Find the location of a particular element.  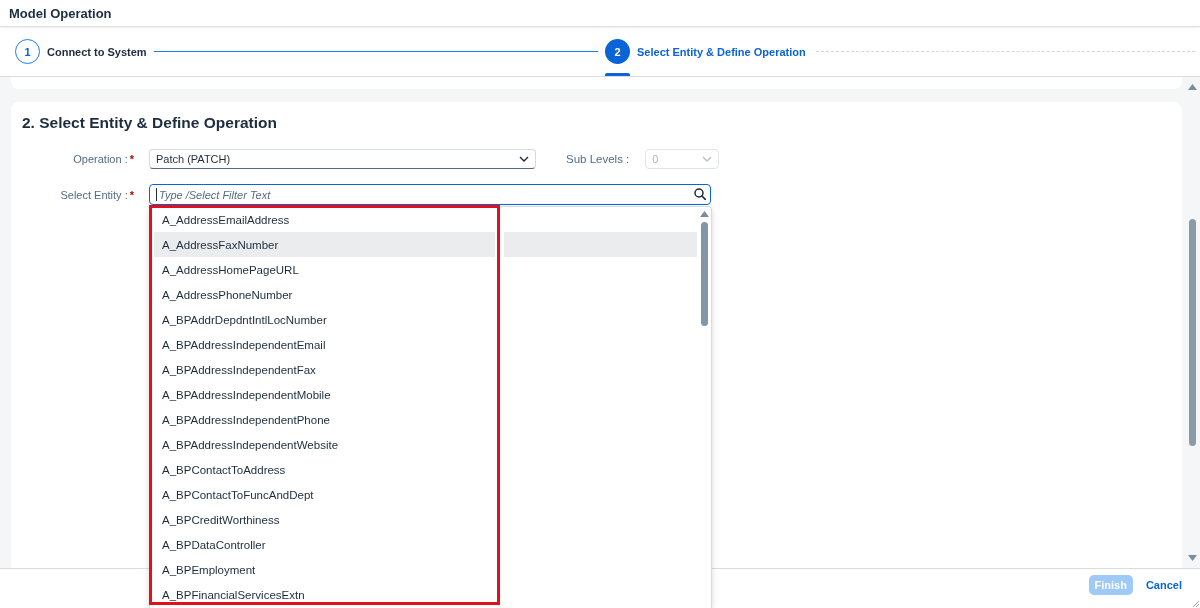

field-label: Sub Levels : is located at coordinates (598, 159).